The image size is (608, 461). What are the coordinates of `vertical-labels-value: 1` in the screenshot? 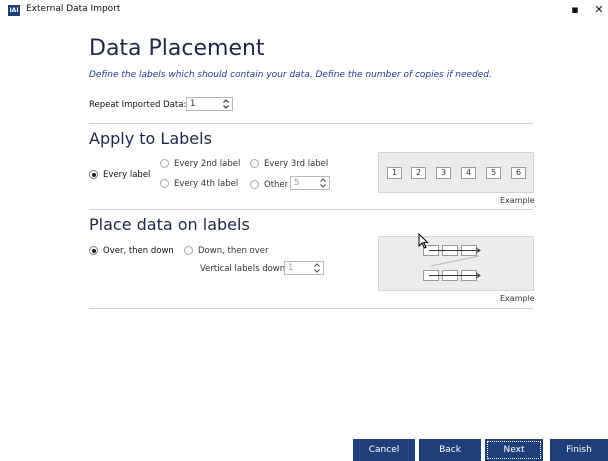 It's located at (291, 268).